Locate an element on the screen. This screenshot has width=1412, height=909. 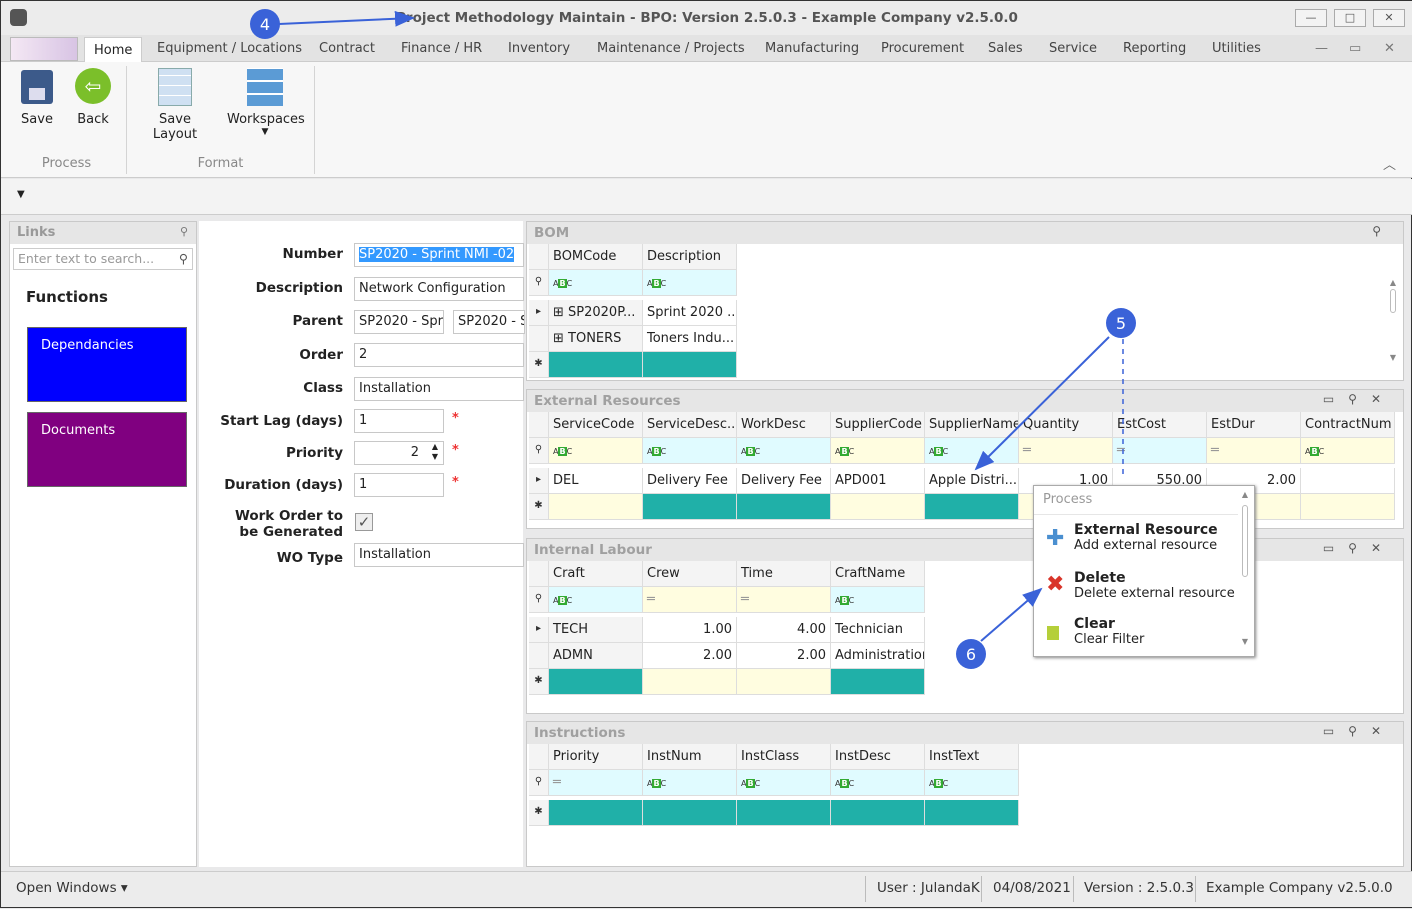
tab-maintenance-projects: Maintenance / Projects is located at coordinates (671, 48).